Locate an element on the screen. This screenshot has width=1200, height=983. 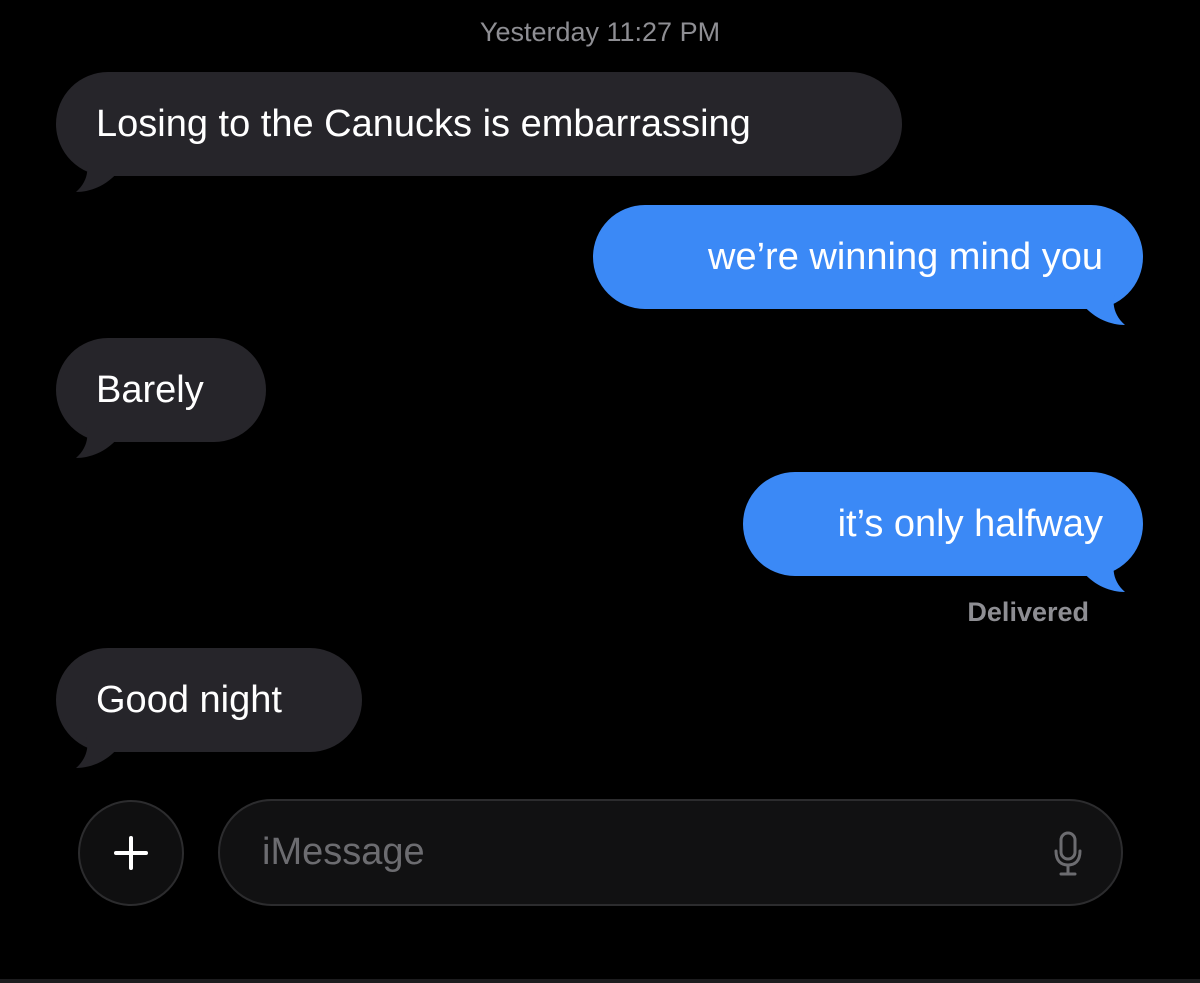
message-bubble-outgoing: it’s only halfway is located at coordinates (943, 532).